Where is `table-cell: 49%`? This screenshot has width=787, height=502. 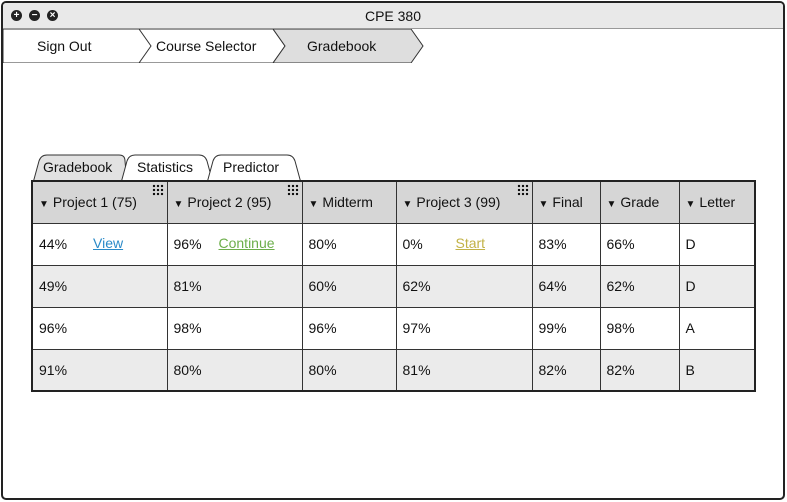 table-cell: 49% is located at coordinates (99, 286).